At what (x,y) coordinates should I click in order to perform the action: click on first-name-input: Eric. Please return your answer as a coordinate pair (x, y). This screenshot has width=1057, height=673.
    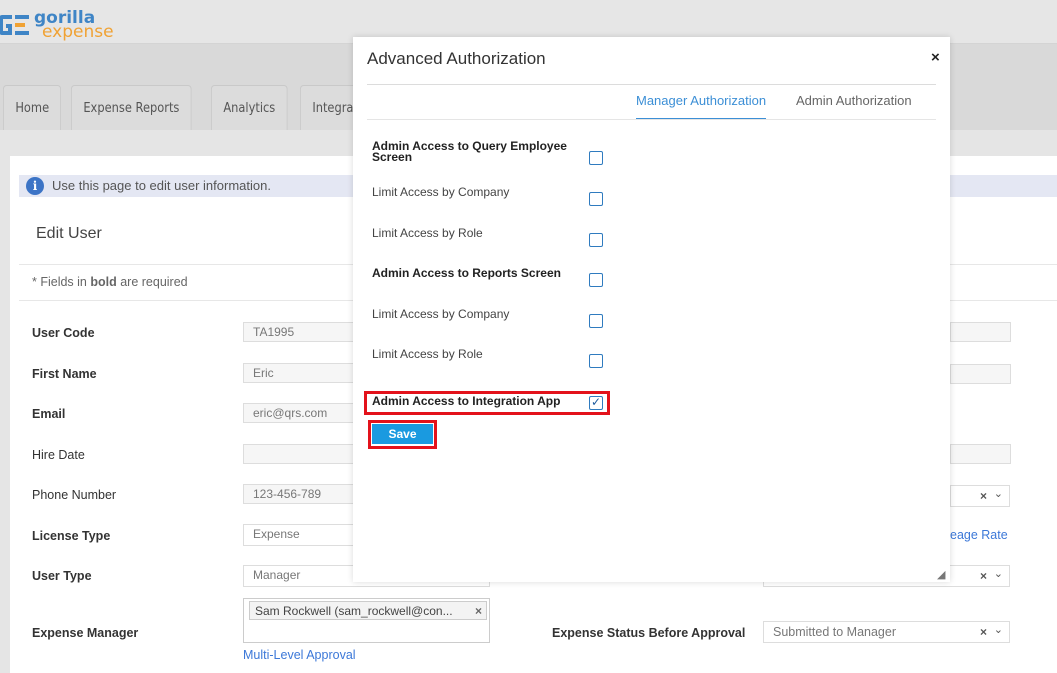
    Looking at the image, I should click on (299, 373).